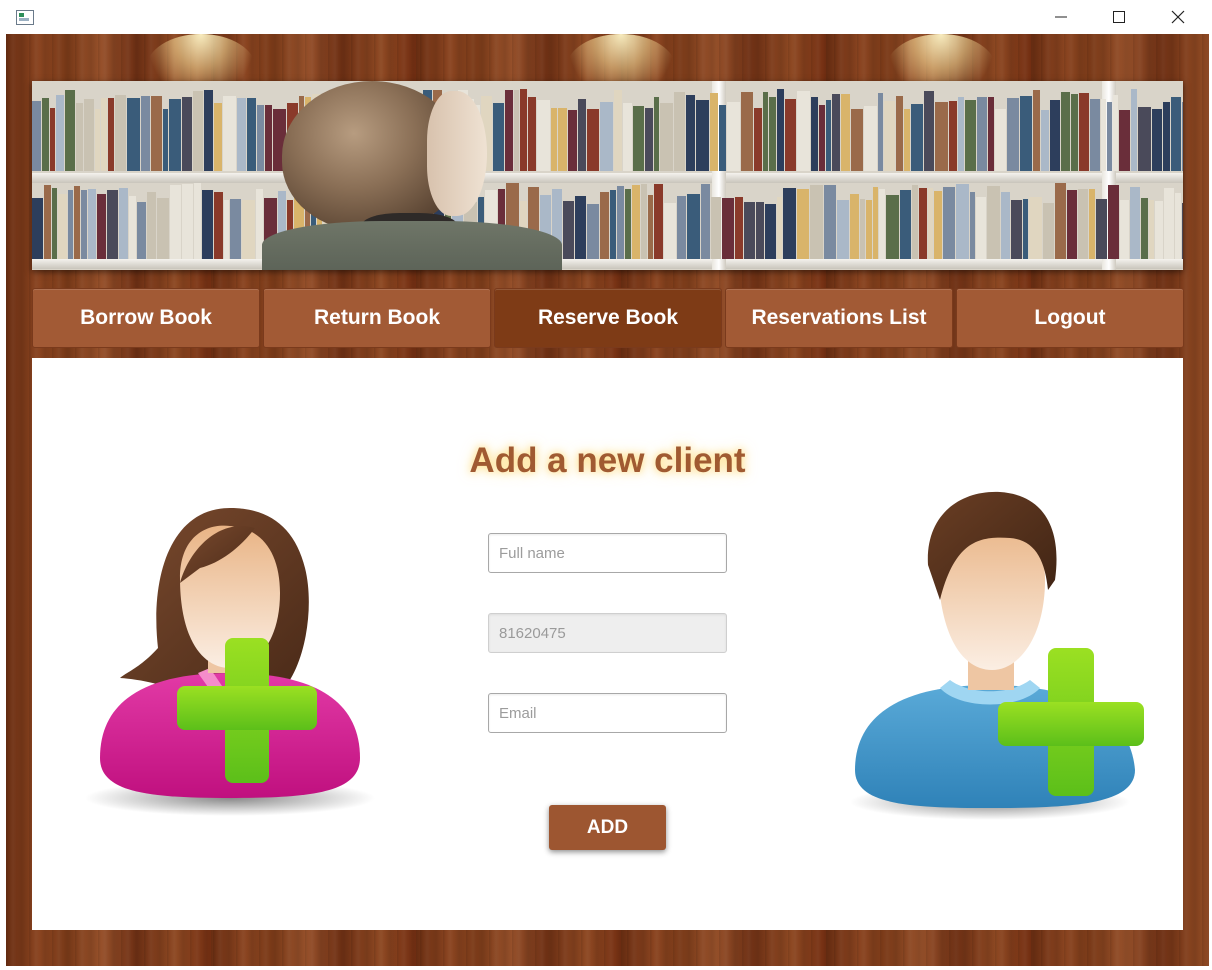 This screenshot has width=1212, height=970. Describe the element at coordinates (839, 318) in the screenshot. I see `reservations-list-button: Reservations List` at that location.